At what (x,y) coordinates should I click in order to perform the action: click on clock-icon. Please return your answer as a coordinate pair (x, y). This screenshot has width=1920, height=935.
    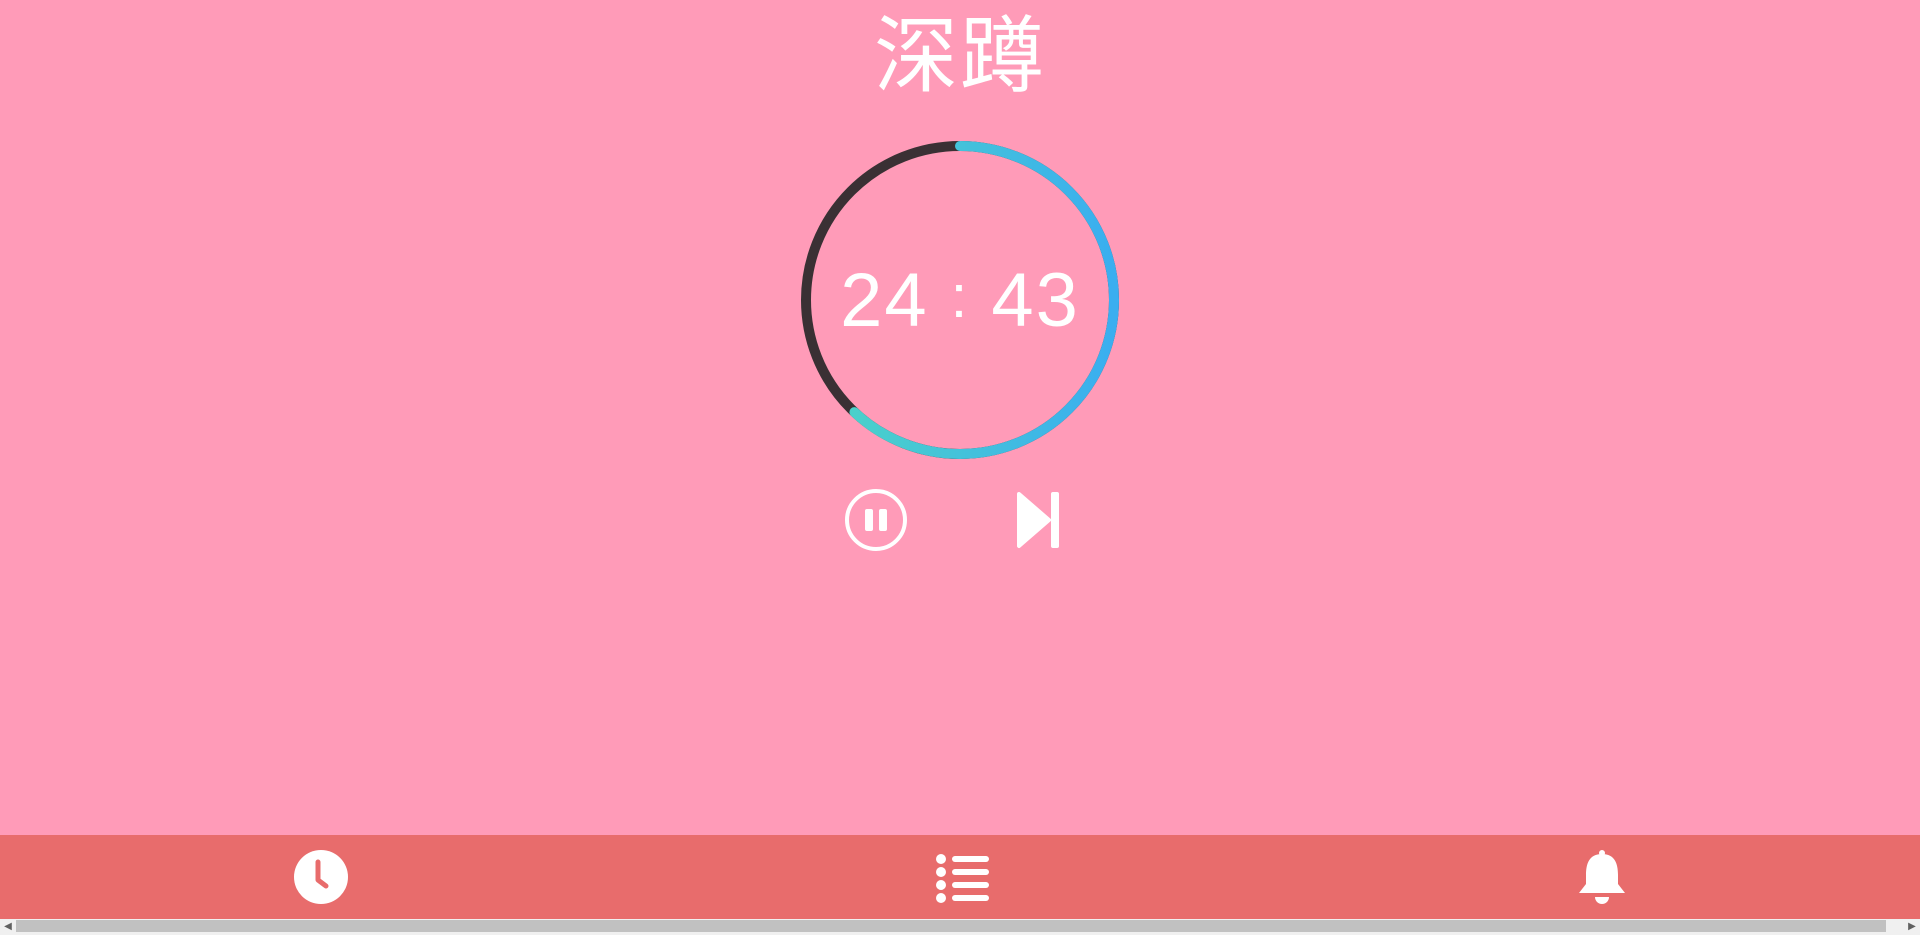
    Looking at the image, I should click on (321, 877).